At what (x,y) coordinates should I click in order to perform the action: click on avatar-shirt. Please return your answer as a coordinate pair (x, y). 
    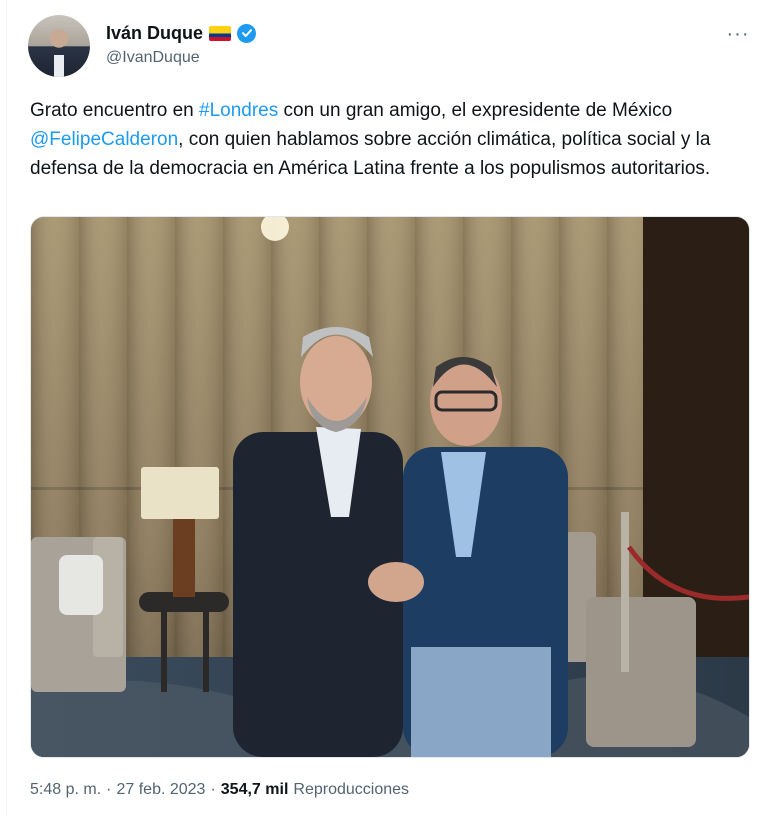
    Looking at the image, I should click on (59, 66).